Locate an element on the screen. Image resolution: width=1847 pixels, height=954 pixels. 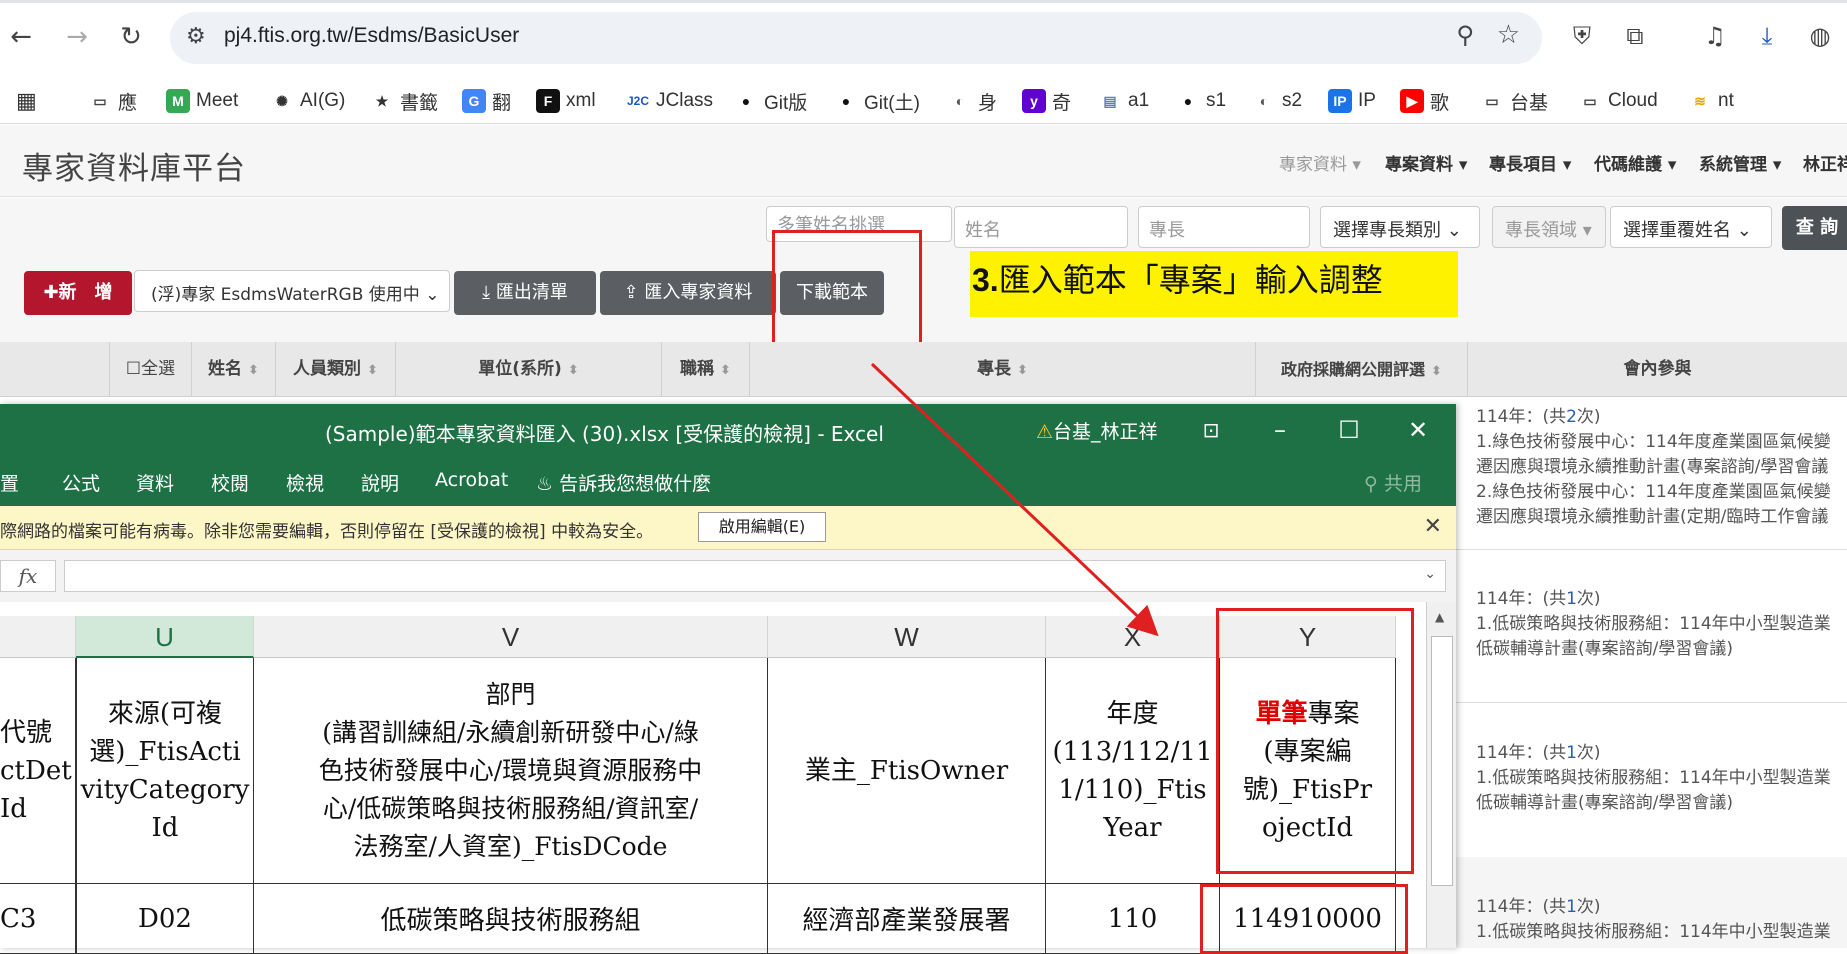
arrow-line is located at coordinates (1014, 499).